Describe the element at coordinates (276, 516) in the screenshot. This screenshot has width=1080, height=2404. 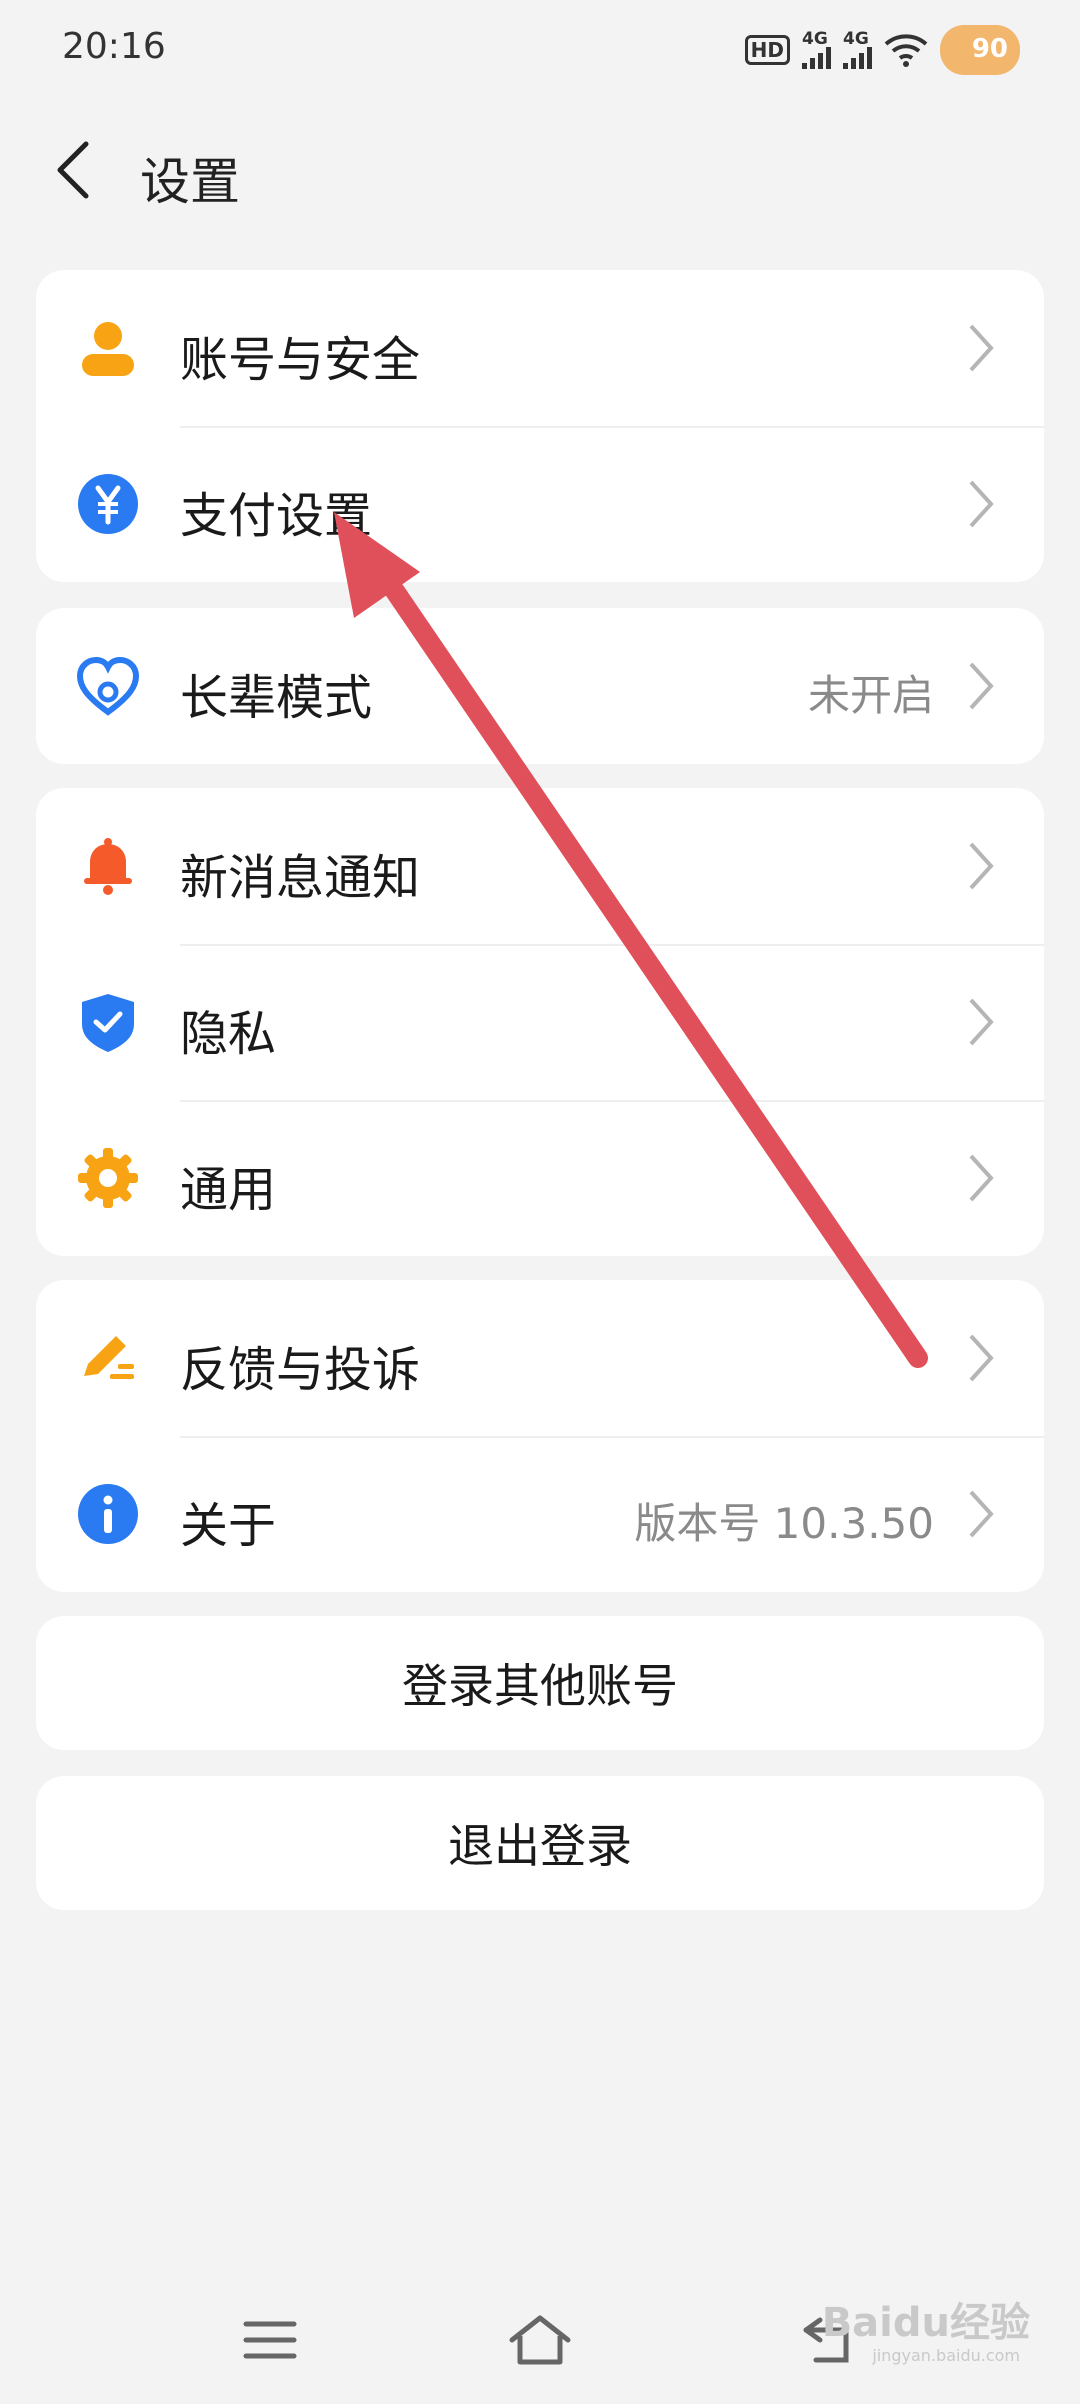
I see `settings-item-label: 支付设置` at that location.